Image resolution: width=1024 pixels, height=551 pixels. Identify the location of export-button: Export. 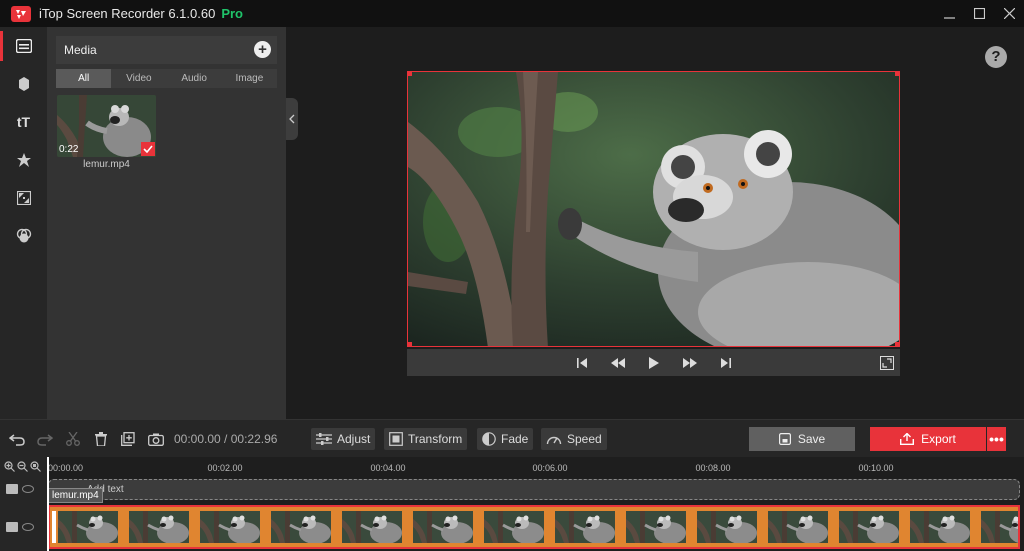
(928, 439).